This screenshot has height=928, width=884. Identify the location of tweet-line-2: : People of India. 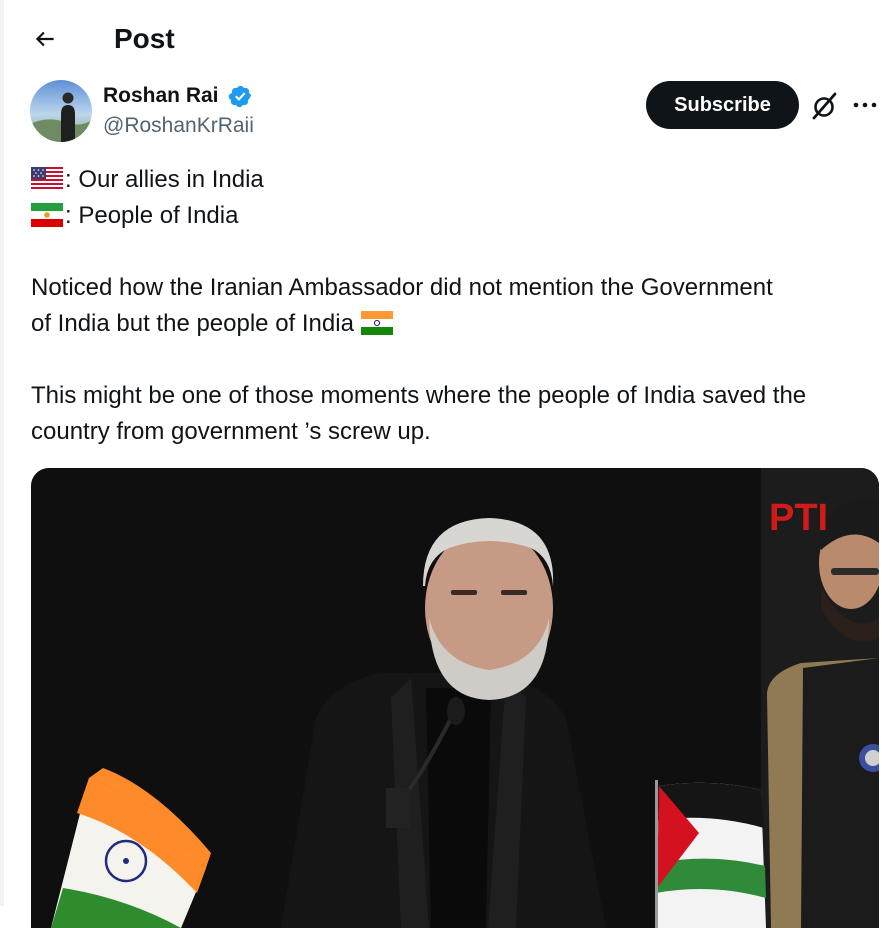
(152, 215).